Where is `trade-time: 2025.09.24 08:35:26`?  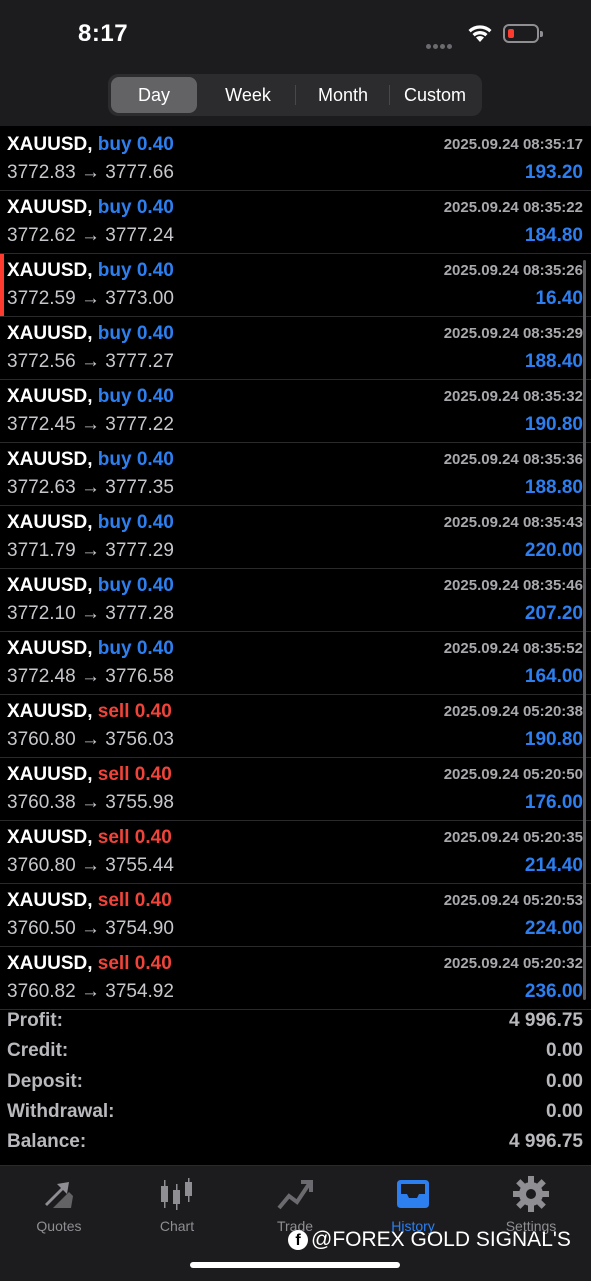
trade-time: 2025.09.24 08:35:26 is located at coordinates (513, 270).